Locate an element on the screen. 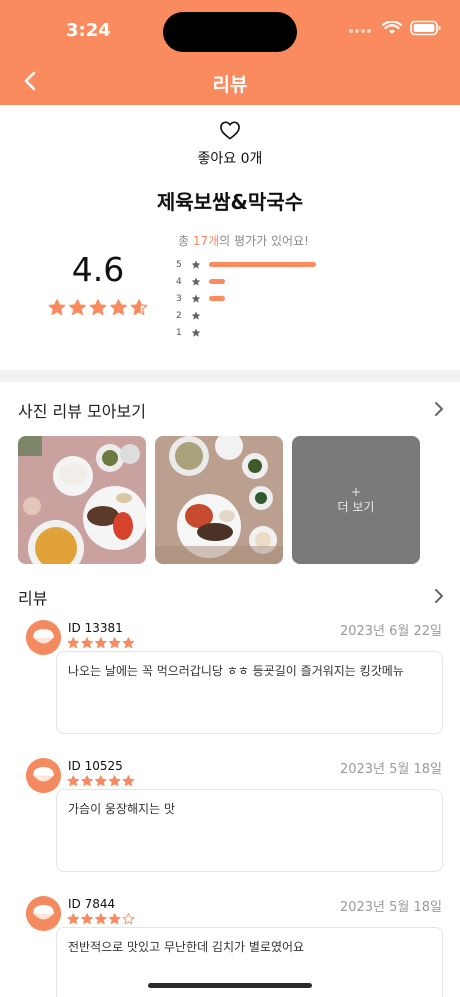 The height and width of the screenshot is (997, 460). average-rating: 4.6 is located at coordinates (98, 269).